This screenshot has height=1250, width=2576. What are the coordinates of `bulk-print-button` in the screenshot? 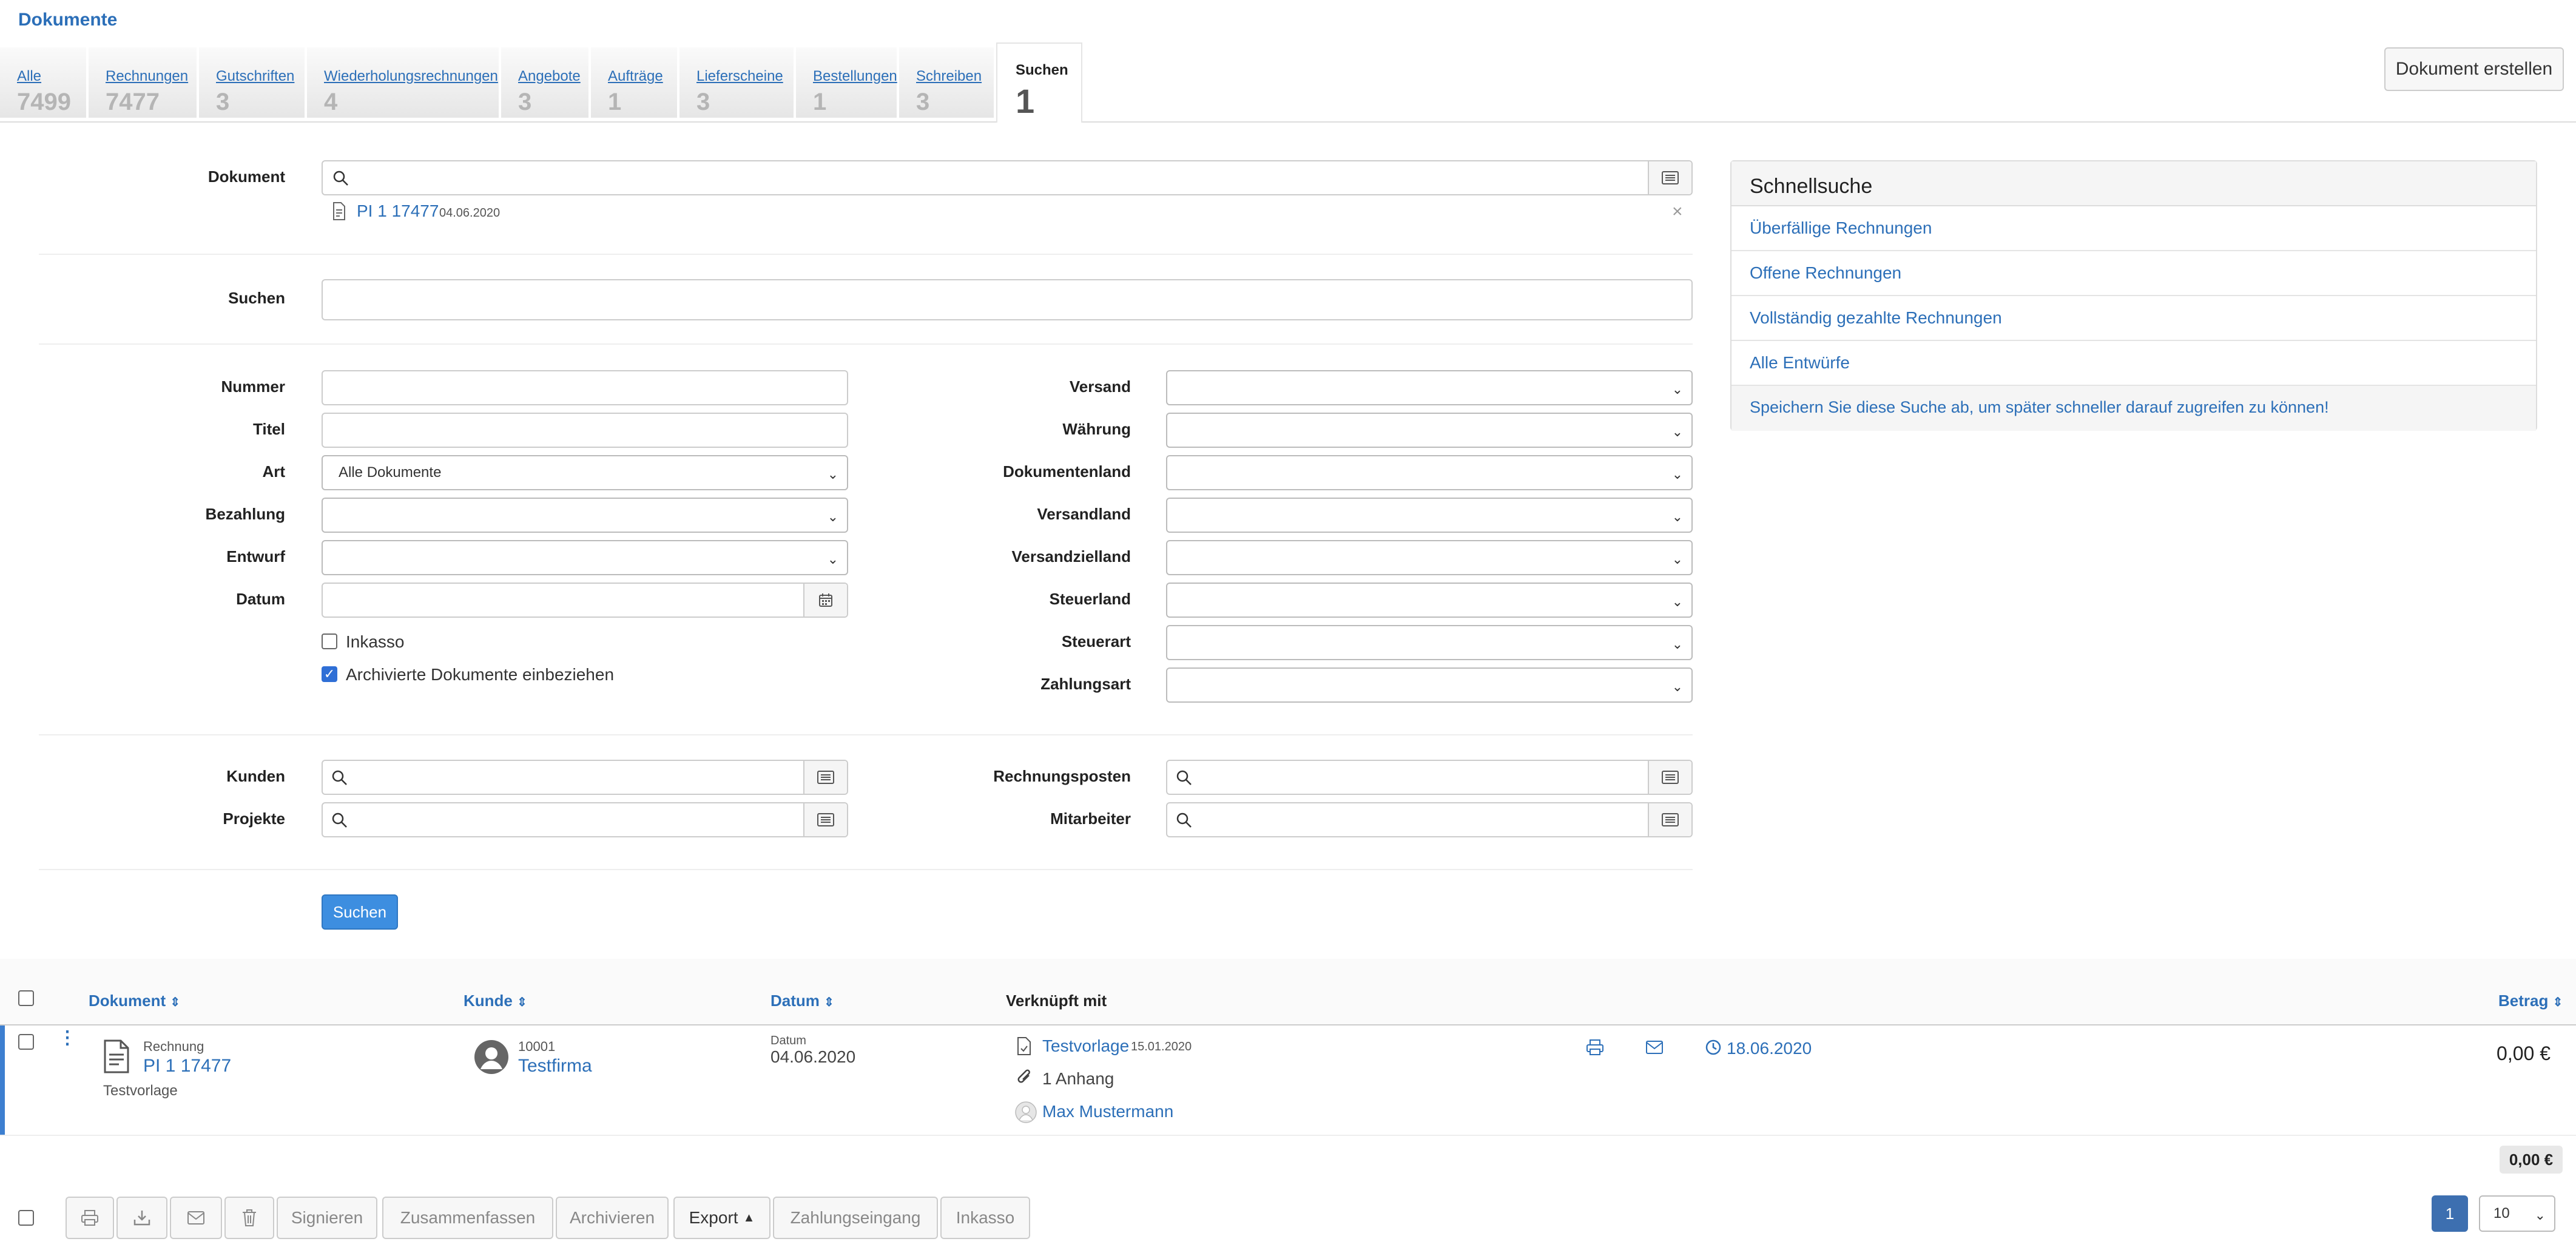 It's located at (90, 1218).